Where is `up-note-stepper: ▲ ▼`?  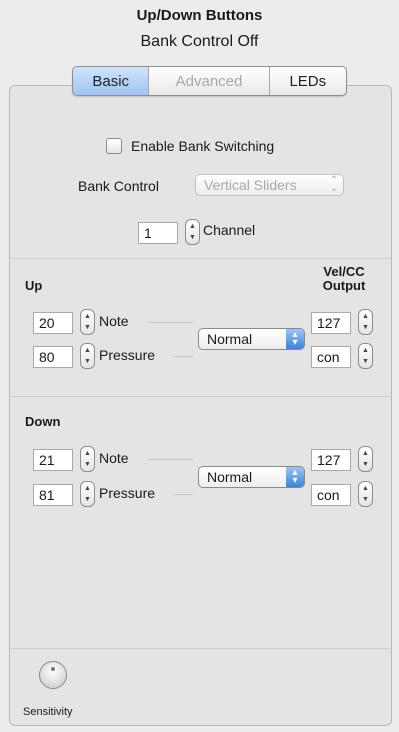 up-note-stepper: ▲ ▼ is located at coordinates (87, 322).